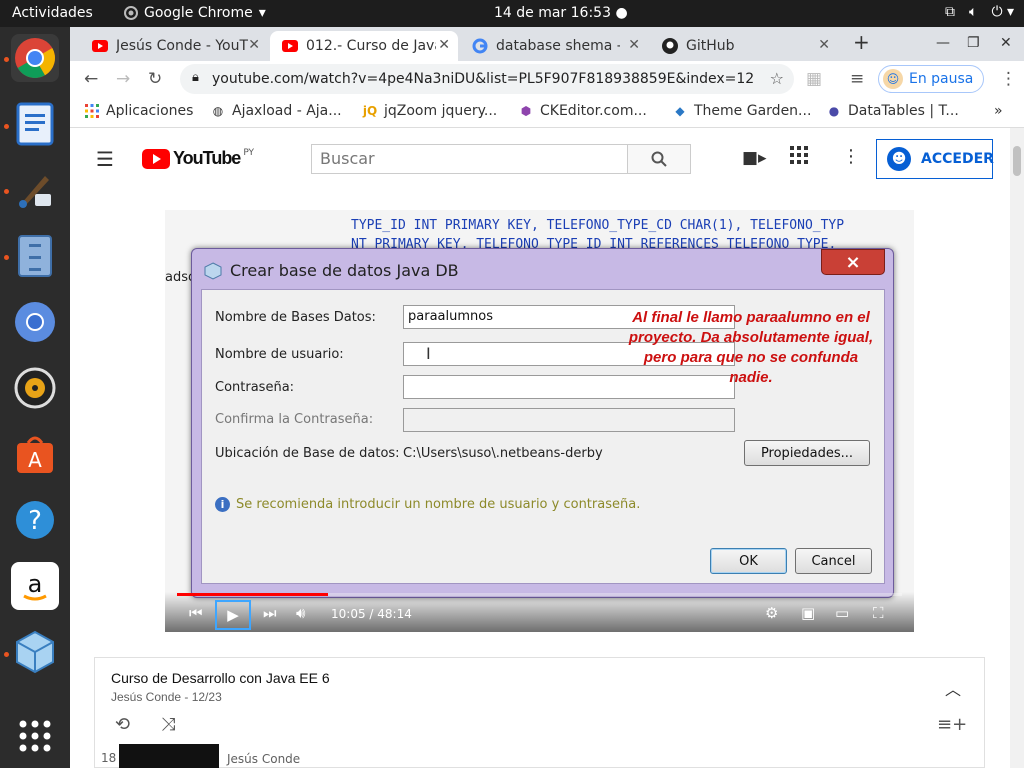  Describe the element at coordinates (814, 79) in the screenshot. I see `extension-icon: ▦` at that location.